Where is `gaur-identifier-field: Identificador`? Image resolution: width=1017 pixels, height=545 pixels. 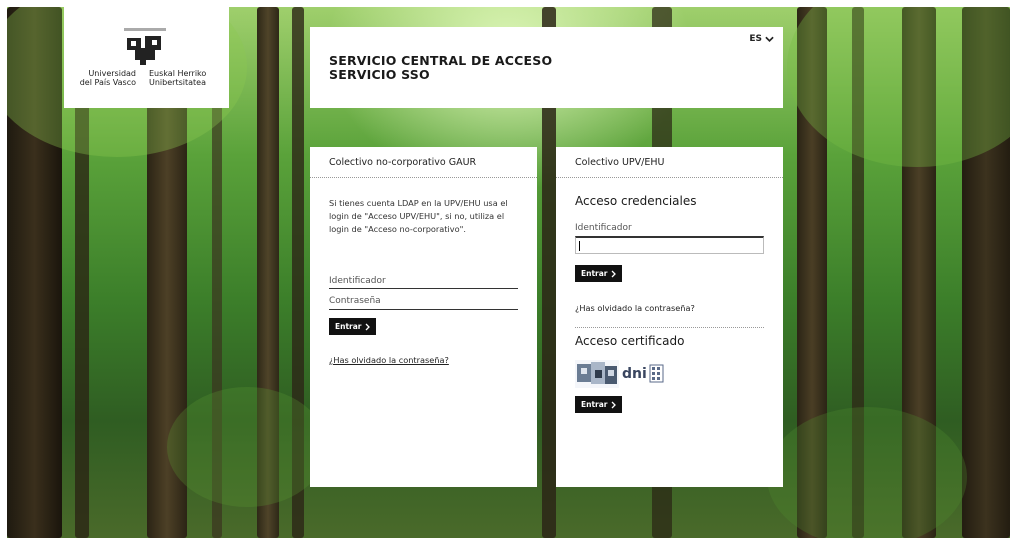
gaur-identifier-field: Identificador is located at coordinates (357, 281).